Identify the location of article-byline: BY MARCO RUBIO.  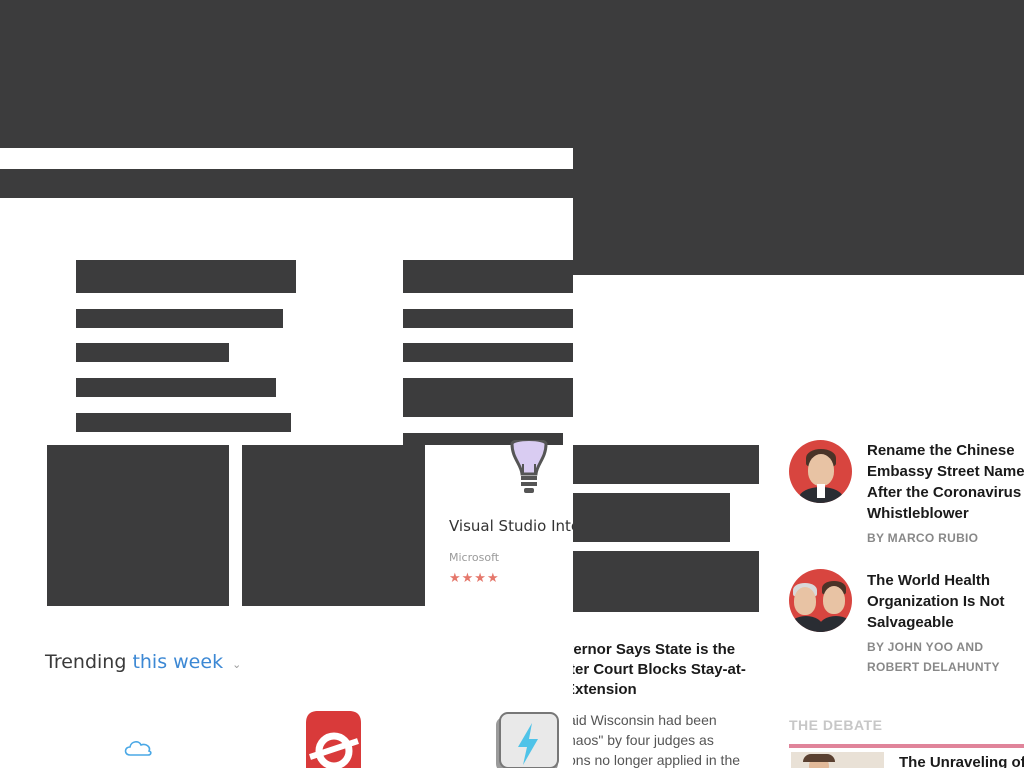
(945, 538).